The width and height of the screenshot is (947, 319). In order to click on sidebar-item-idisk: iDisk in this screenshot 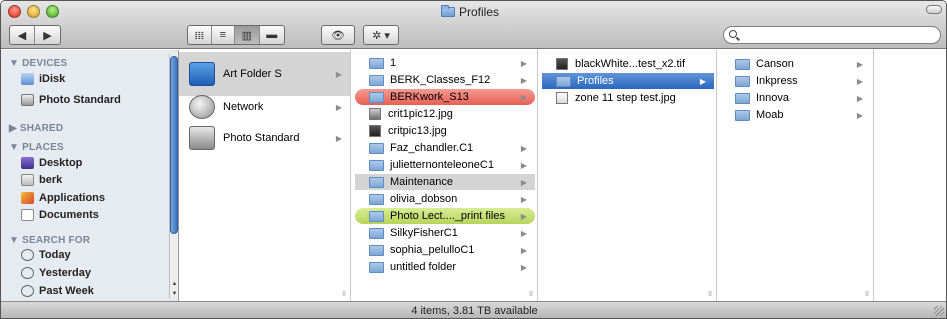, I will do `click(43, 79)`.